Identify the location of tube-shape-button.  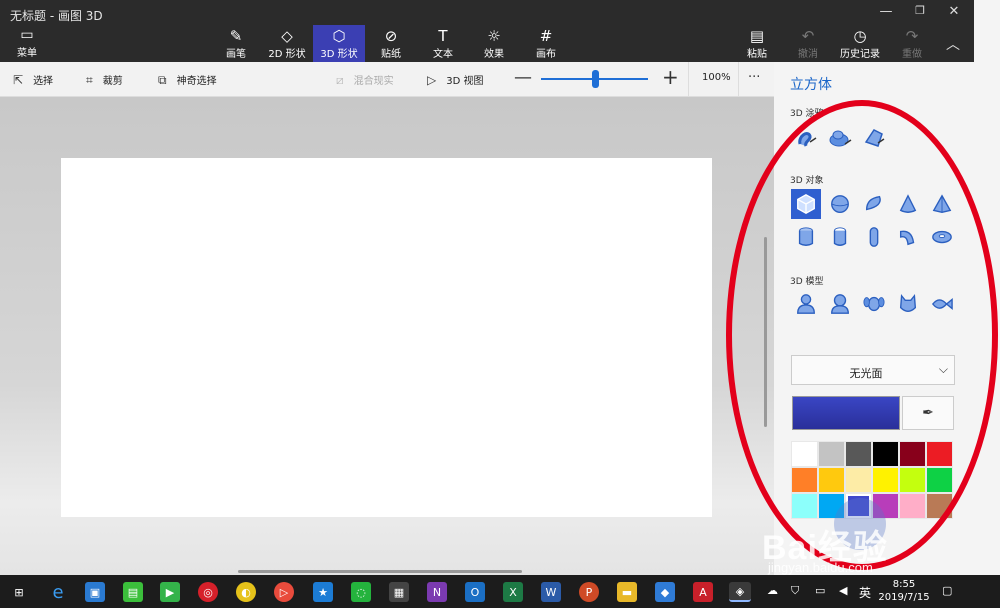
(840, 237).